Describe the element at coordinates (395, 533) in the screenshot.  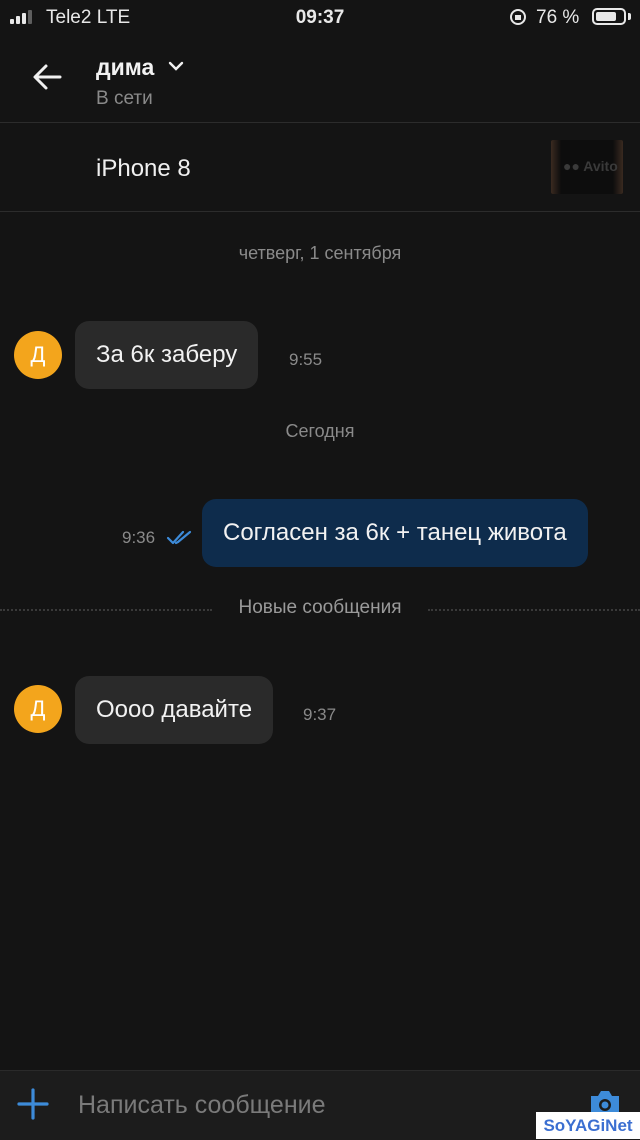
I see `outgoing-message: Согласен за 6к + танец живота` at that location.